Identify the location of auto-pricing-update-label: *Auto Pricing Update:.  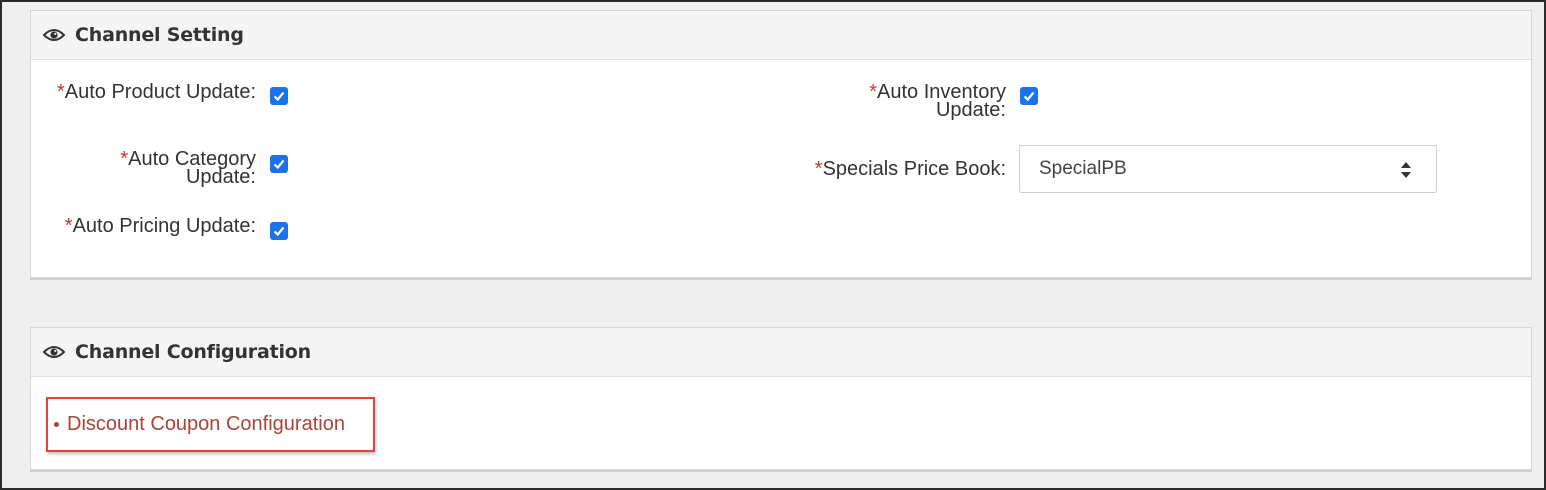
(143, 226).